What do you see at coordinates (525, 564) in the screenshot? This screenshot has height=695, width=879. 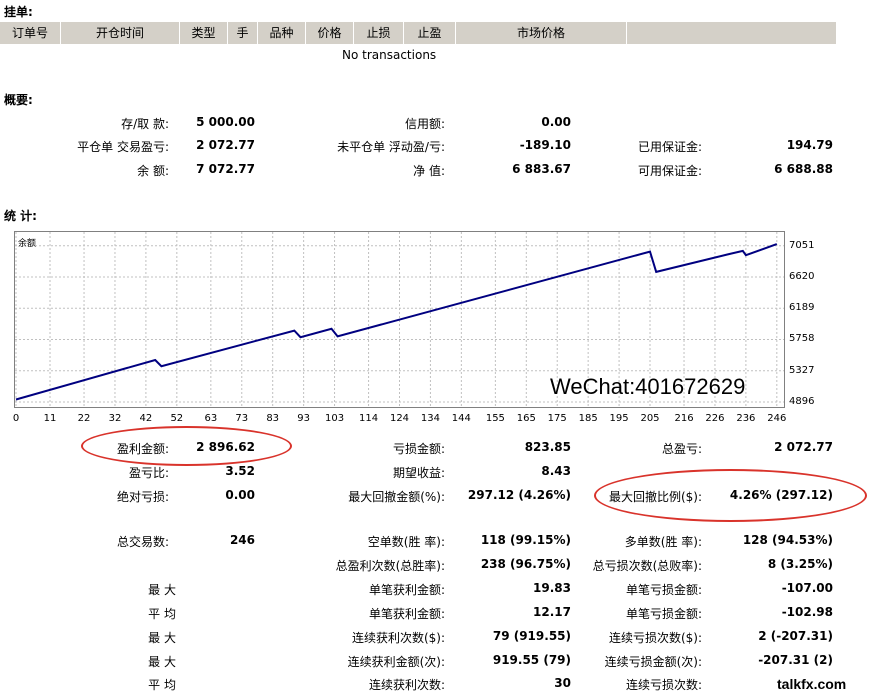 I see `profit-trades-value: 238 (96.75%)` at bounding box center [525, 564].